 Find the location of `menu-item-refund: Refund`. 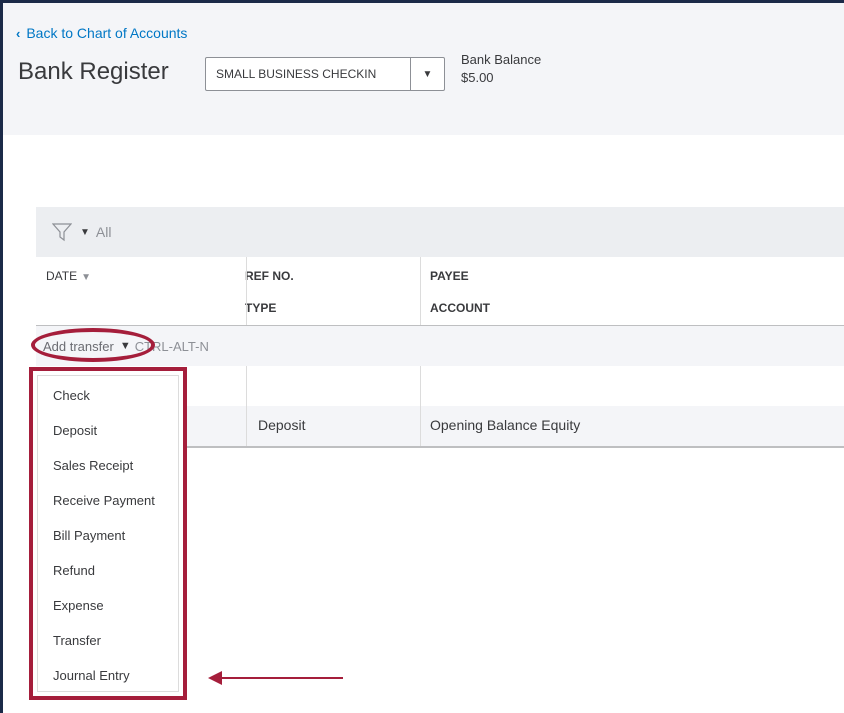

menu-item-refund: Refund is located at coordinates (74, 570).